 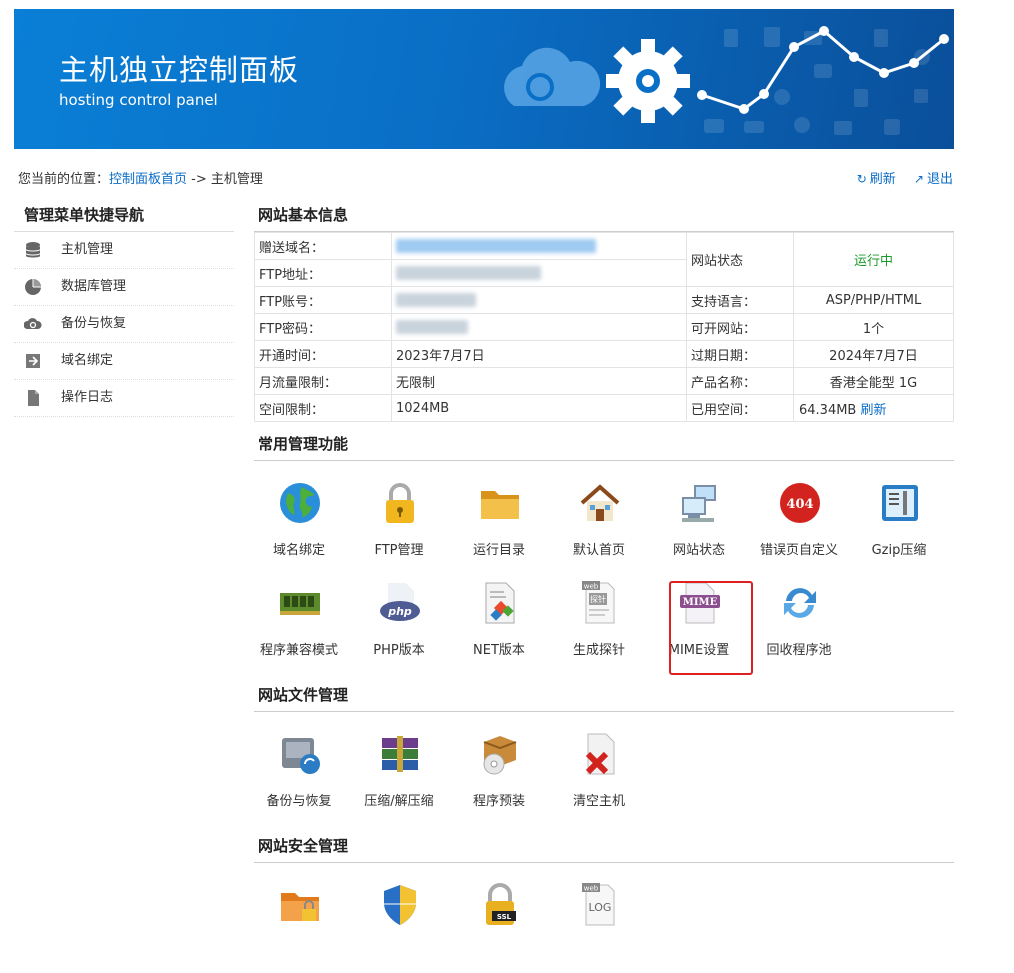 I want to click on log-icon-text: LOG, so click(x=600, y=907).